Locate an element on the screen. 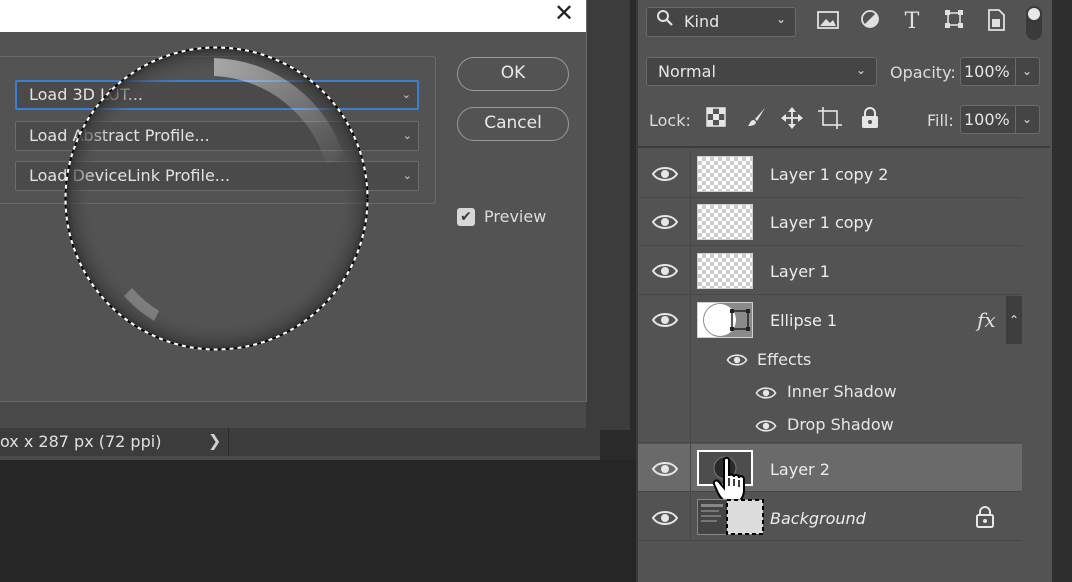 The height and width of the screenshot is (582, 1072). drag-selection-icon is located at coordinates (745, 517).